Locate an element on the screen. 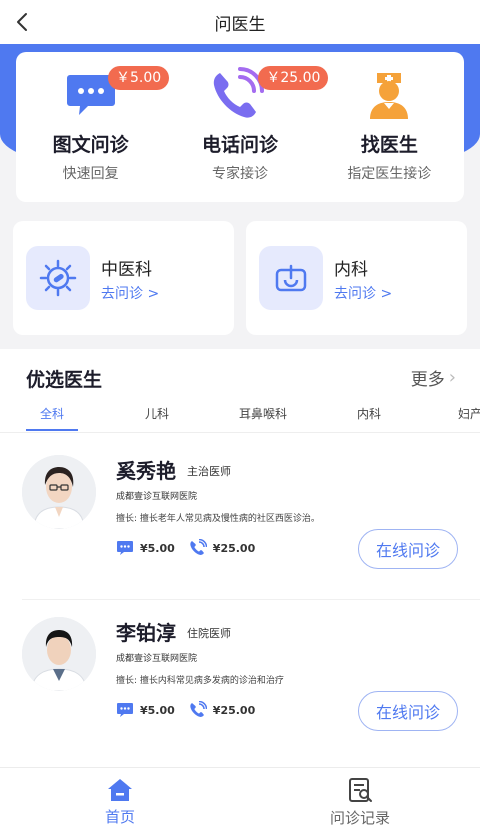 The width and height of the screenshot is (480, 836). service-subtitle: 专家接诊 is located at coordinates (239, 174).